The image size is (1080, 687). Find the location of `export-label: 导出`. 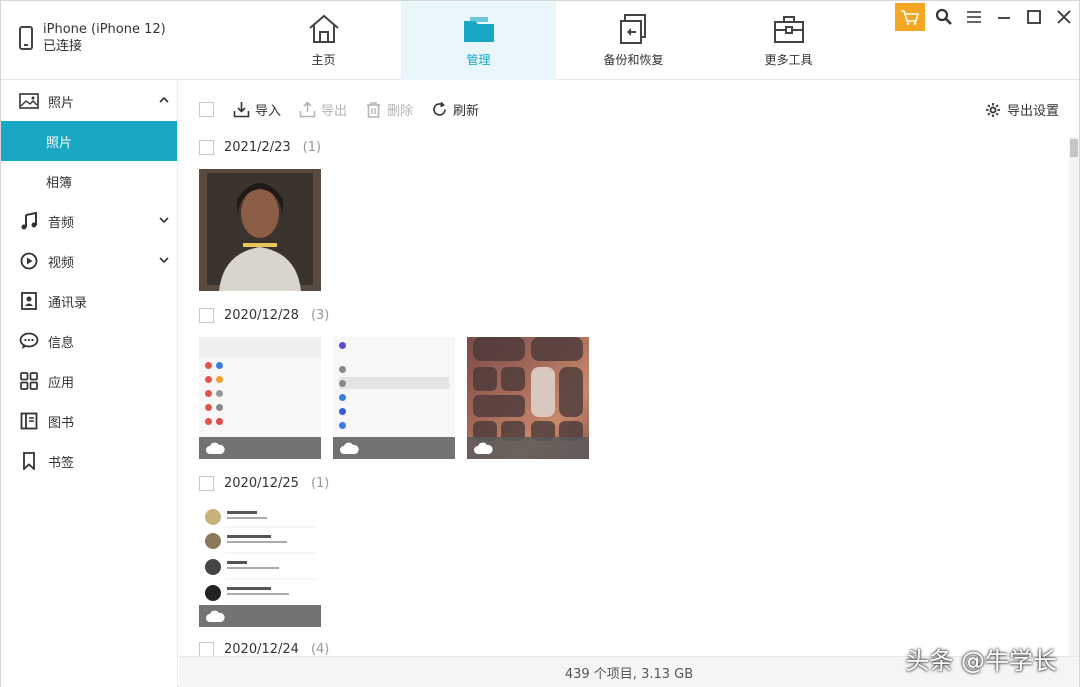

export-label: 导出 is located at coordinates (334, 111).